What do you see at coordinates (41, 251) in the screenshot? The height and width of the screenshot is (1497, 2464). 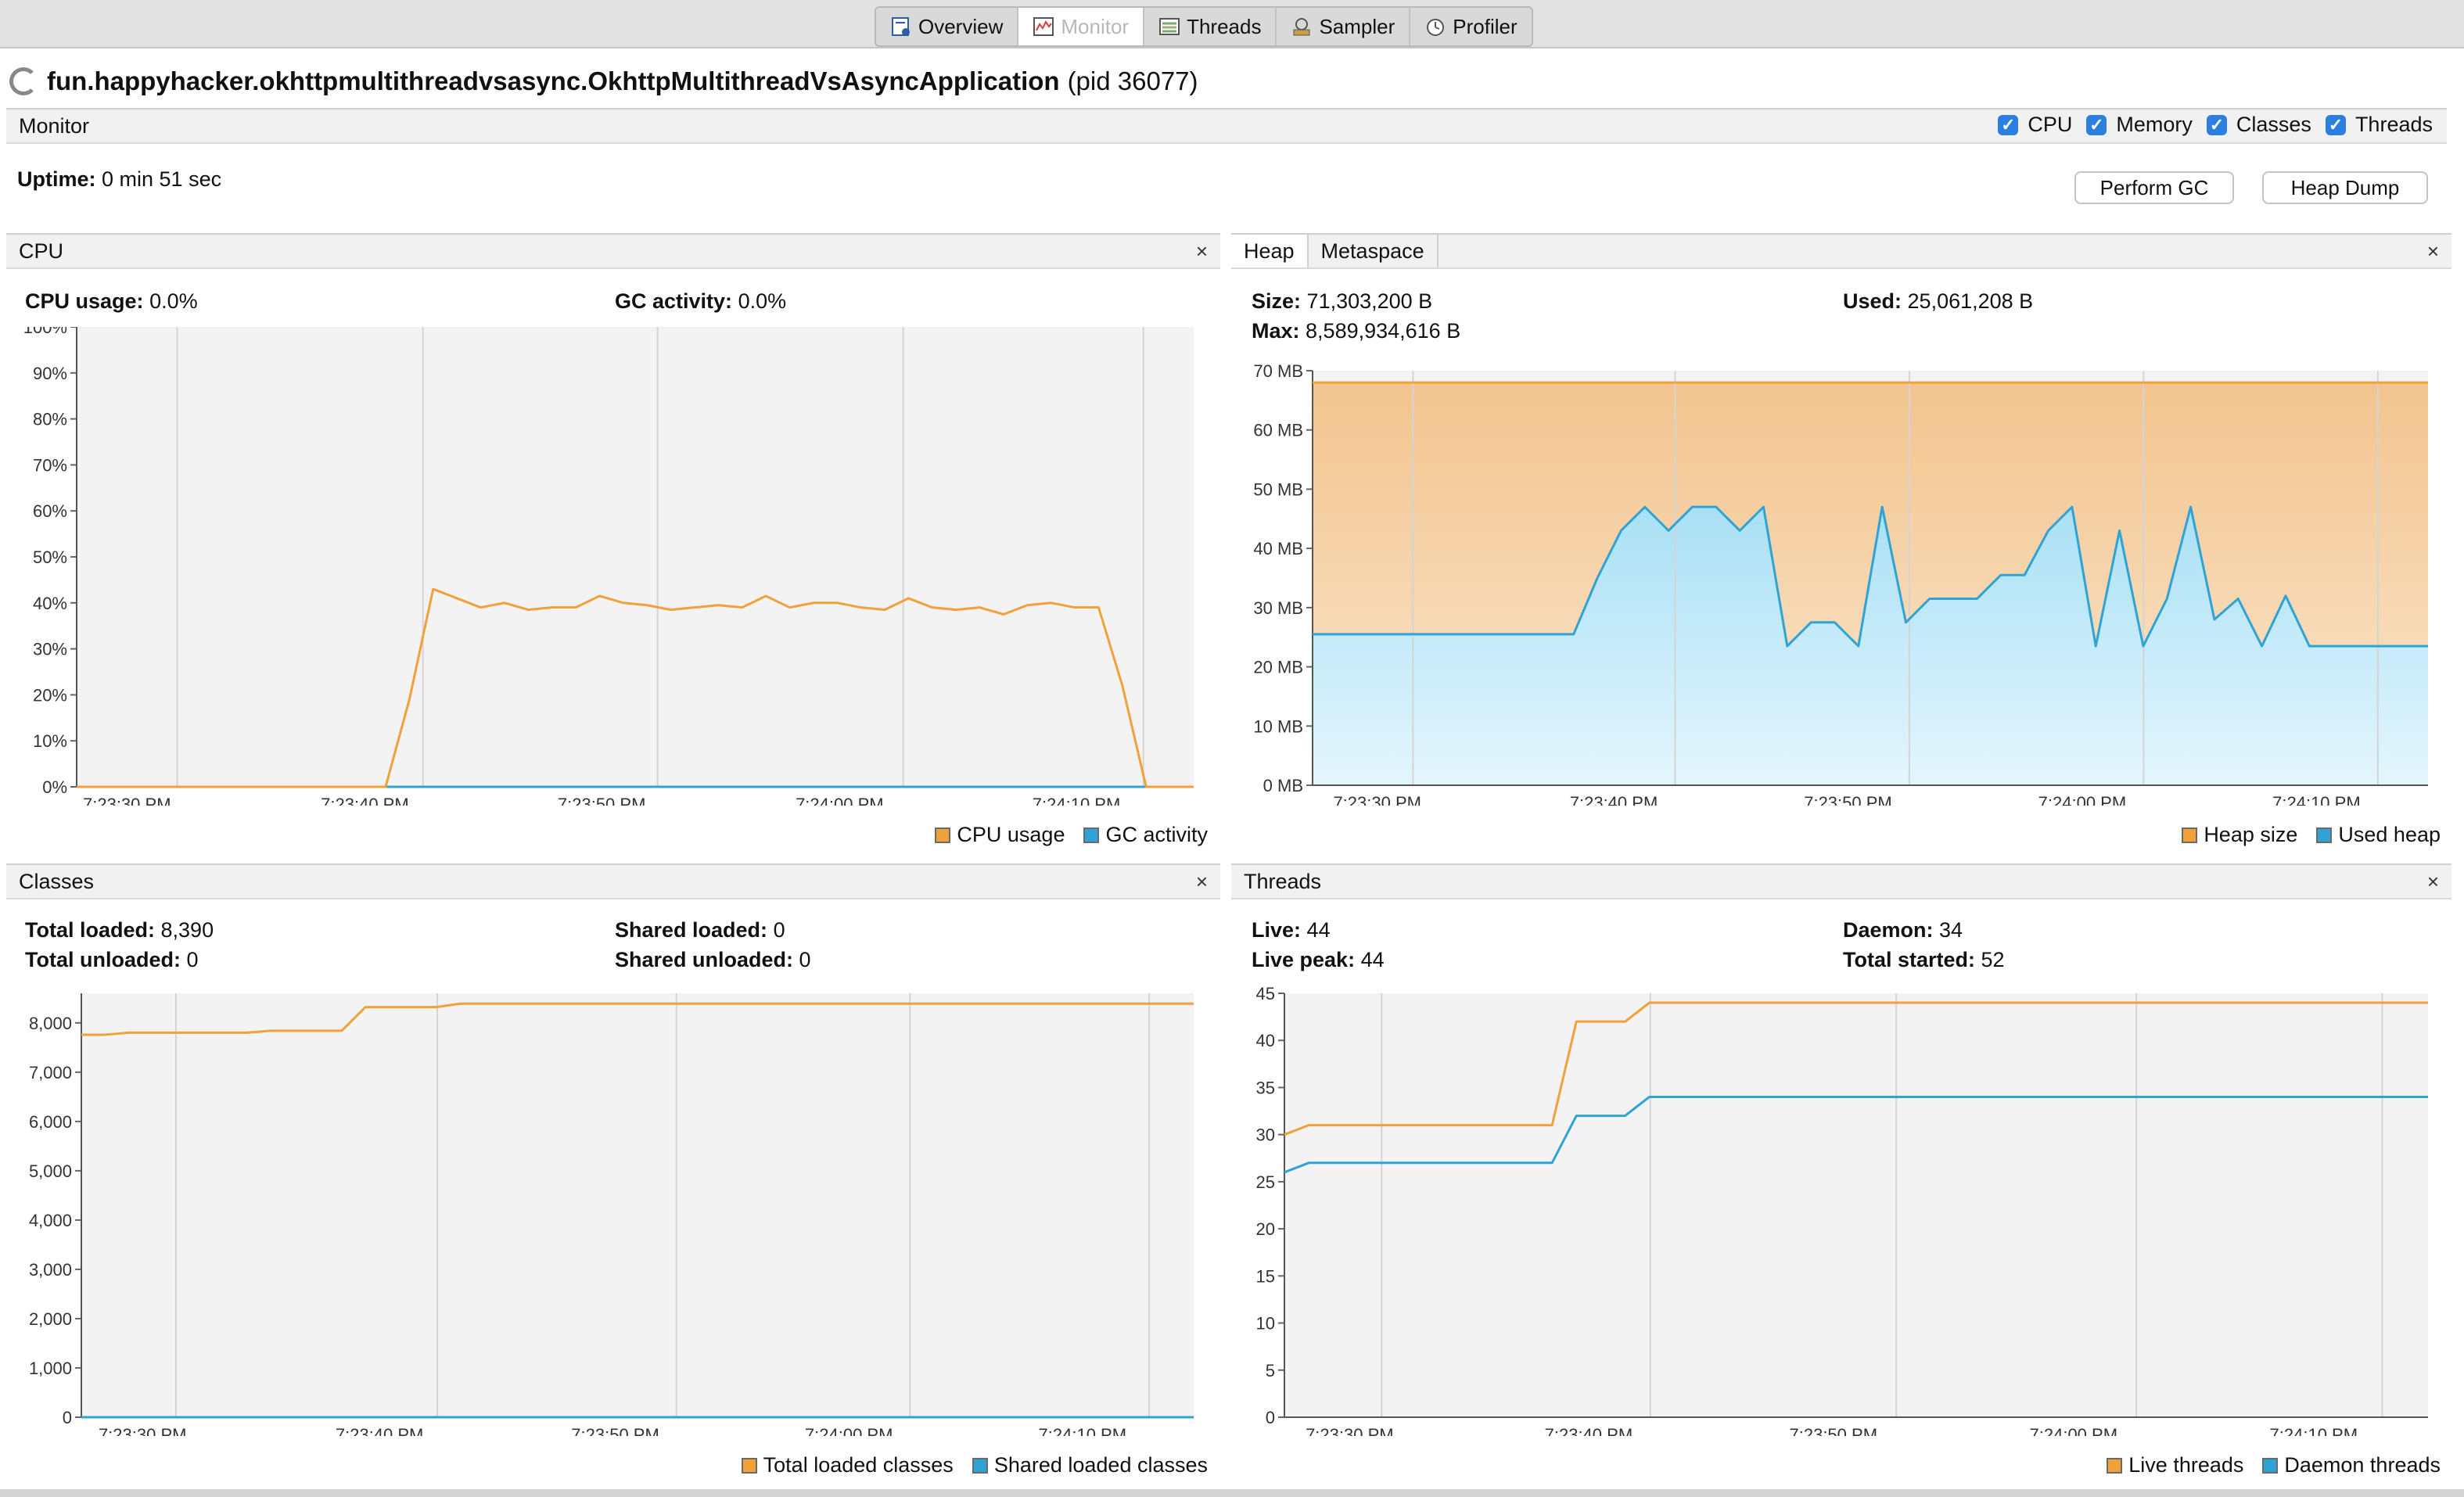 I see `cpu-panel-title: CPU` at bounding box center [41, 251].